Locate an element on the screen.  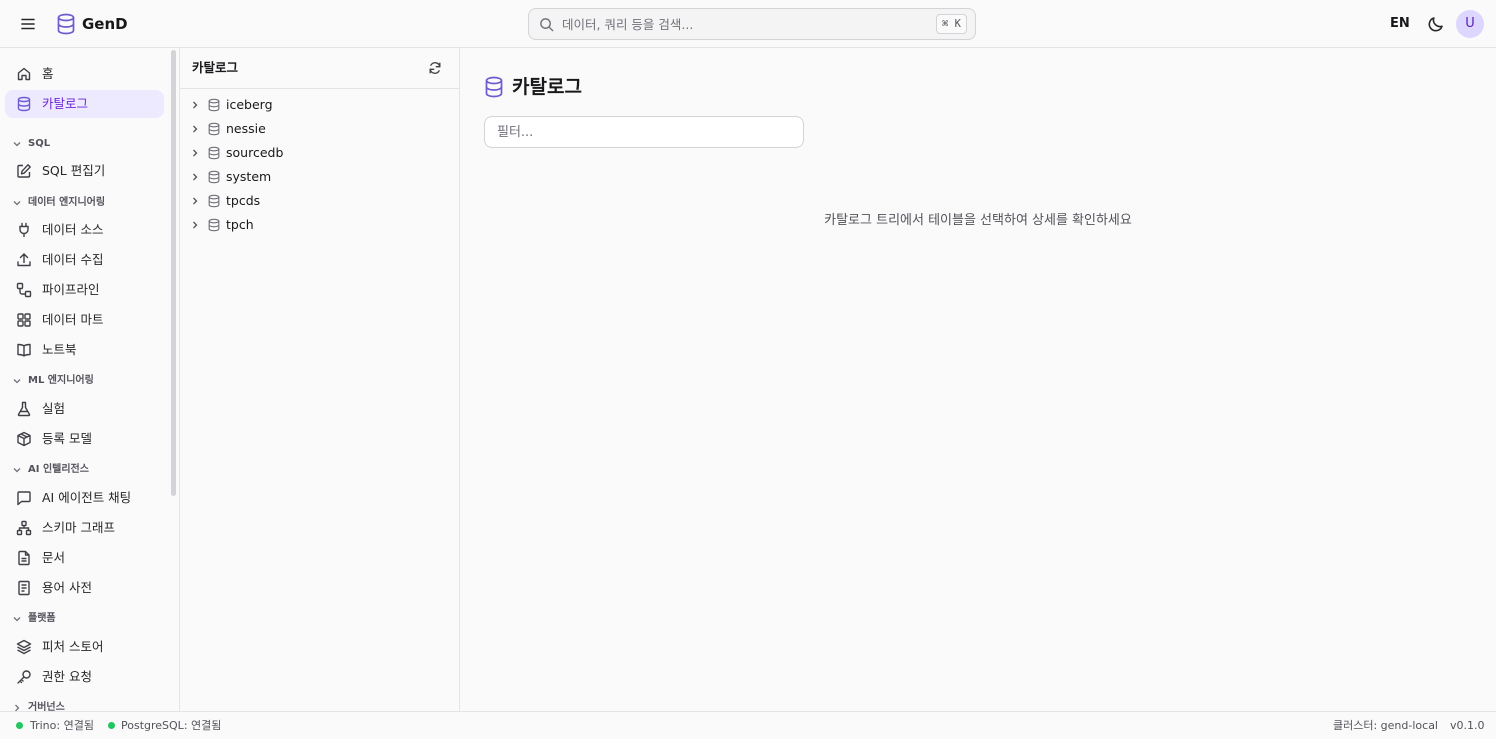
page-title: 카탈로그 is located at coordinates (547, 87).